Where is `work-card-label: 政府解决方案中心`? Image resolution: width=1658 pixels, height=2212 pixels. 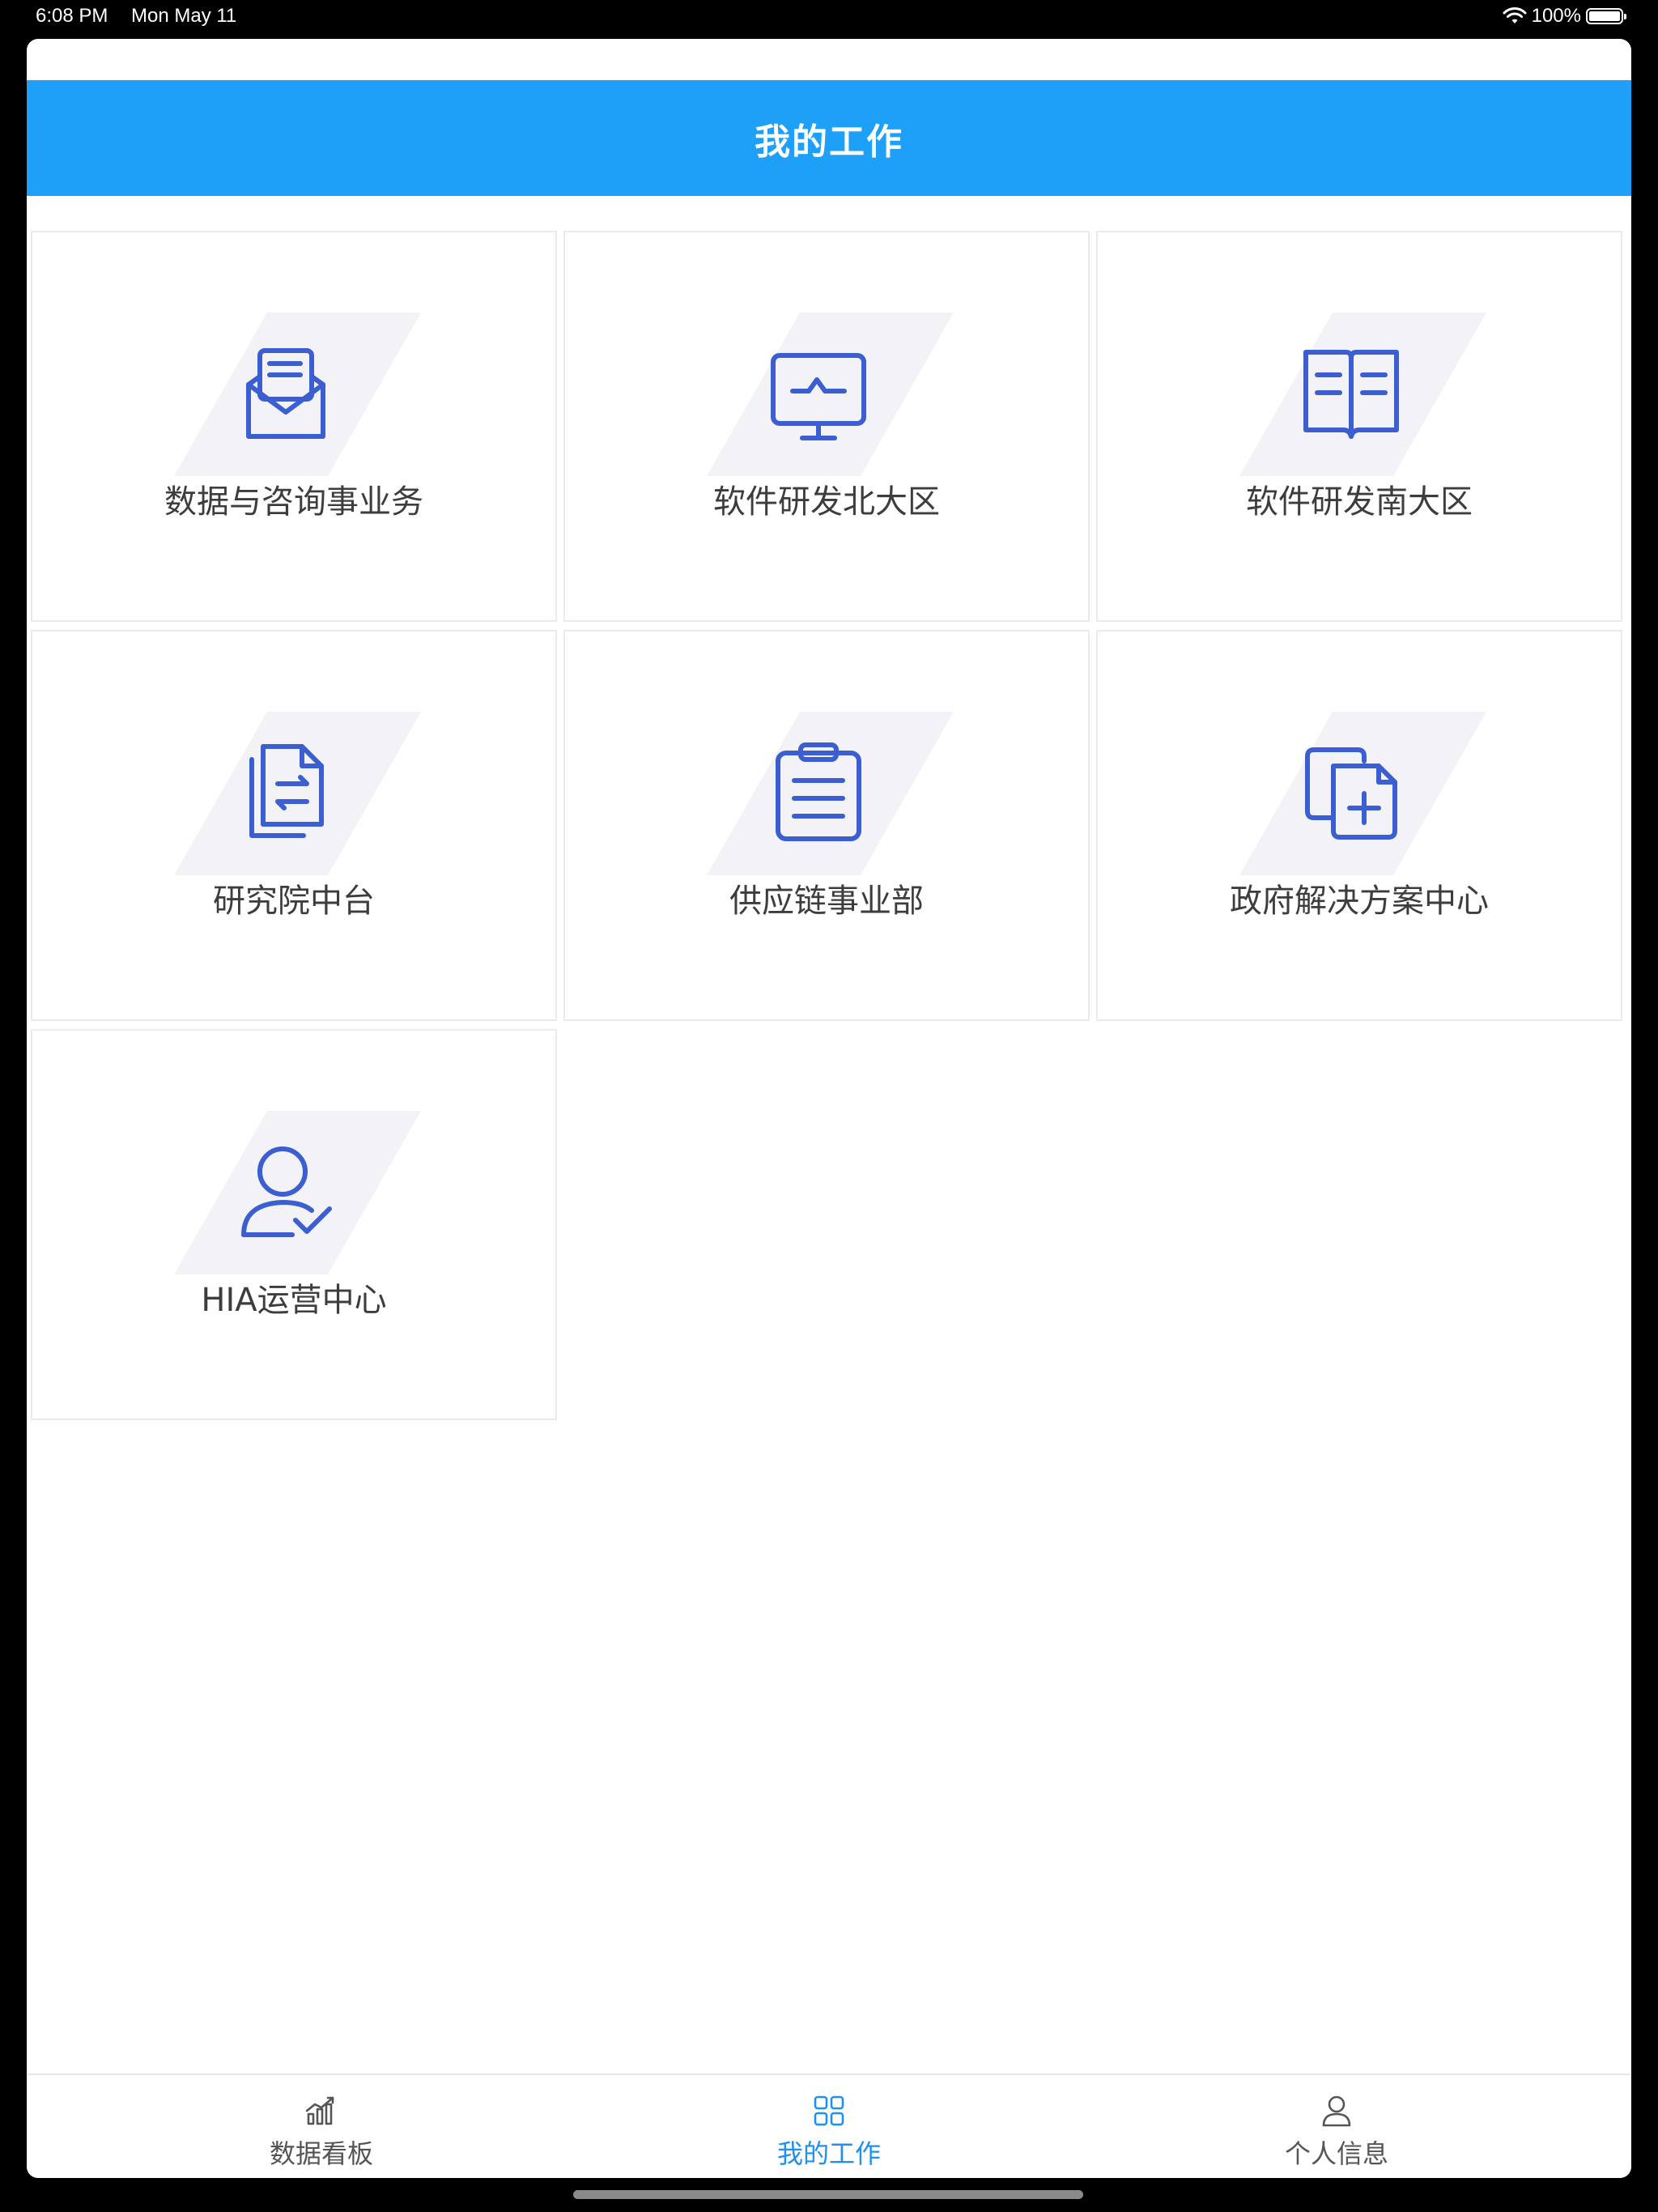
work-card-label: 政府解决方案中心 is located at coordinates (1359, 902).